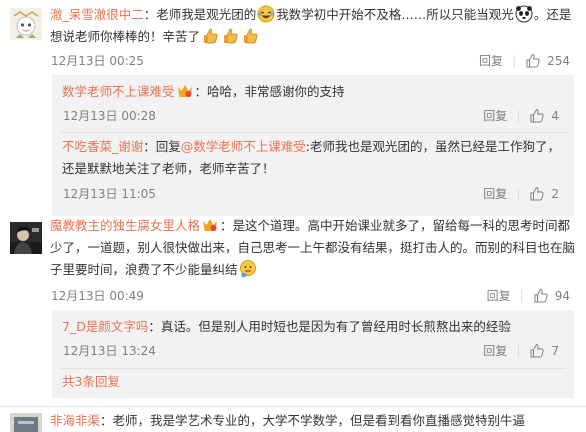 The height and width of the screenshot is (432, 586). I want to click on like-count: 4, so click(555, 116).